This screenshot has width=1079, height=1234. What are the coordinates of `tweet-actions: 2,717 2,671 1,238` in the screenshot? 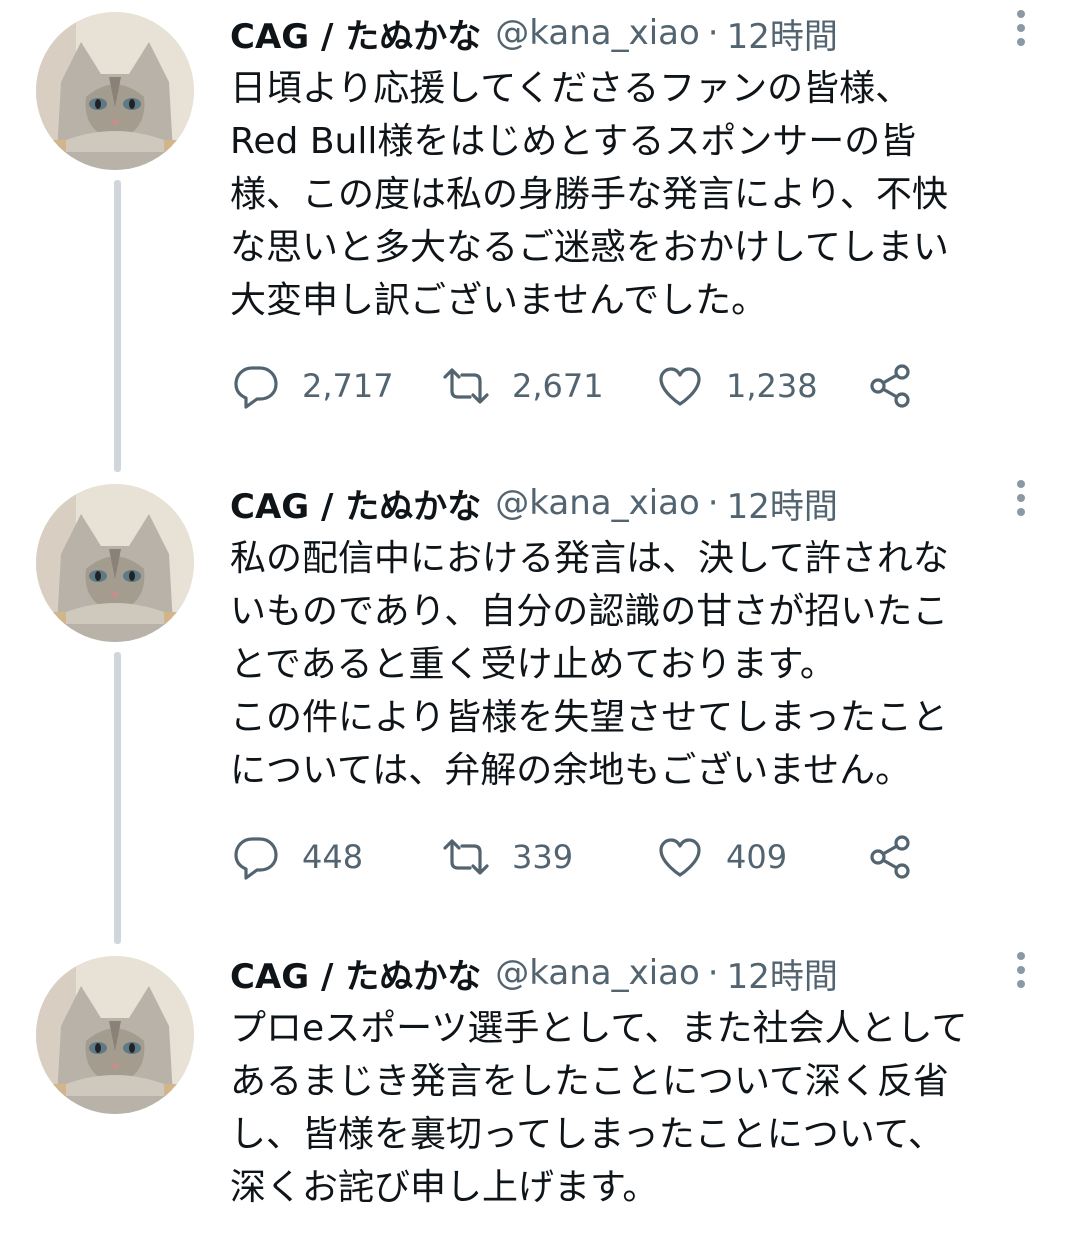 It's located at (592, 386).